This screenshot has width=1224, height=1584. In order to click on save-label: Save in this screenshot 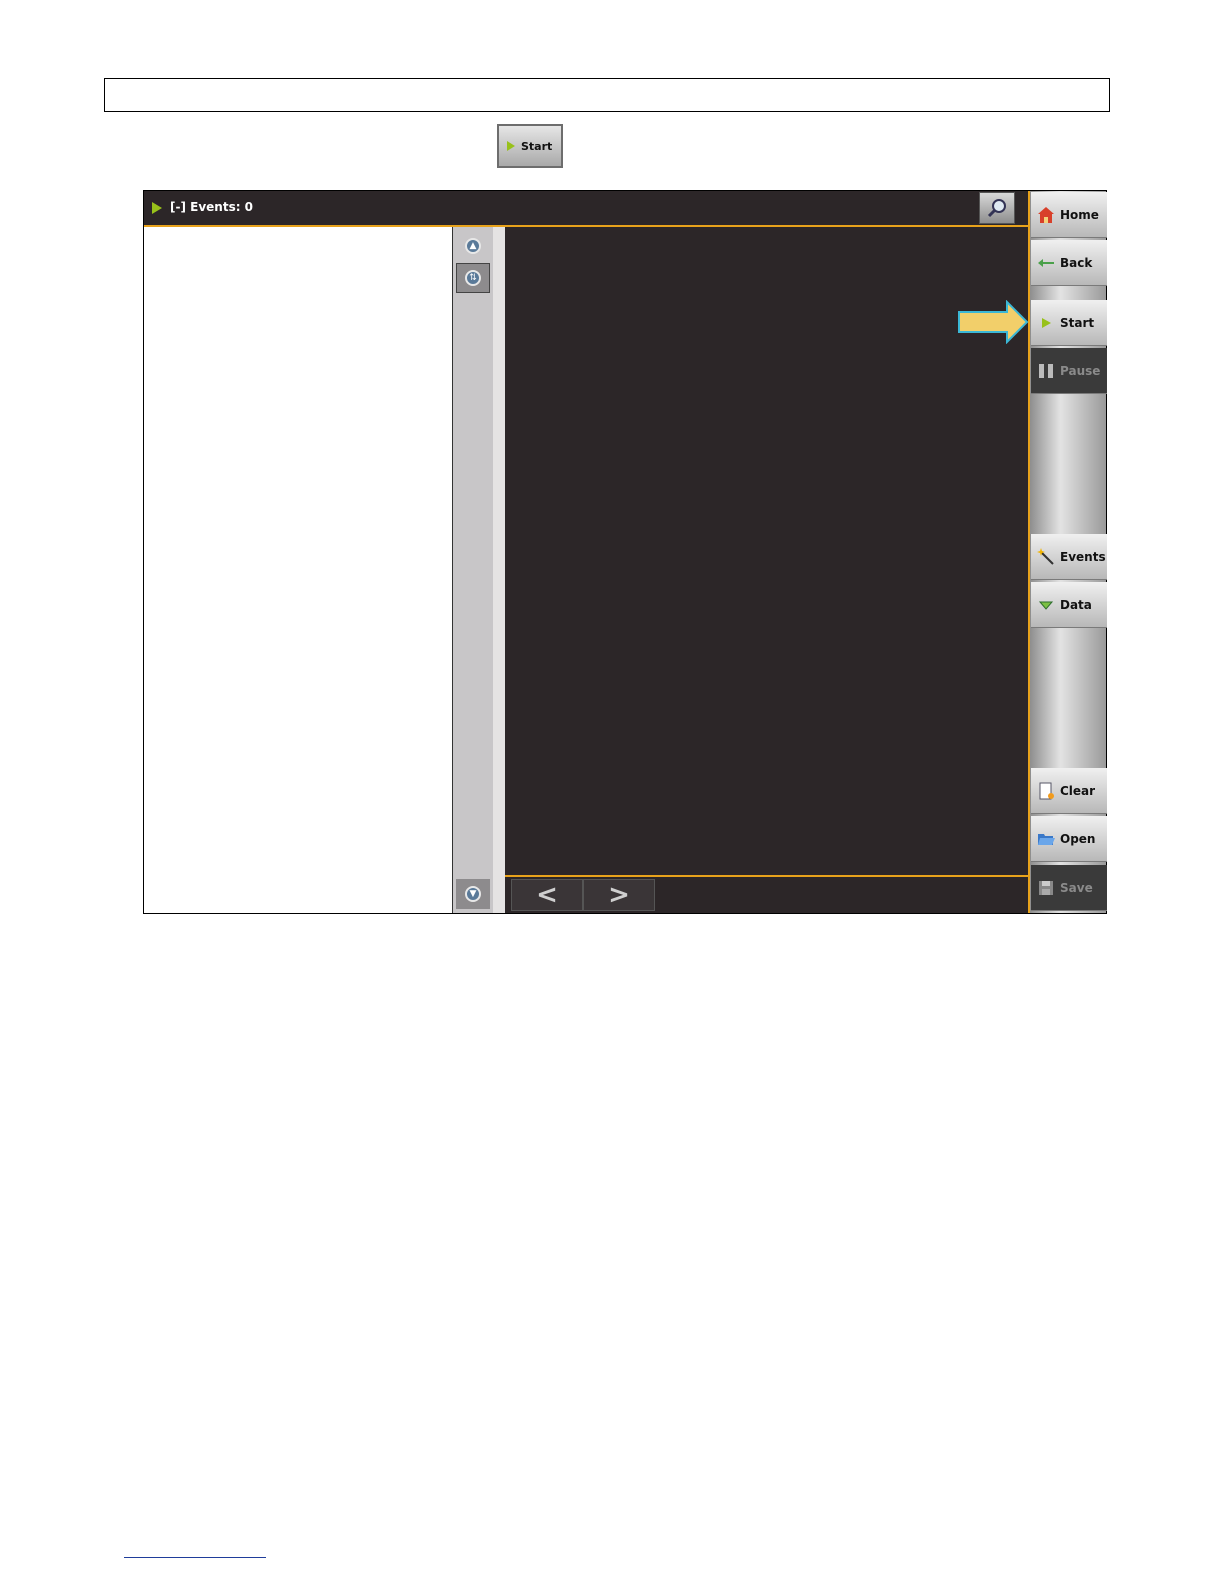, I will do `click(1076, 887)`.